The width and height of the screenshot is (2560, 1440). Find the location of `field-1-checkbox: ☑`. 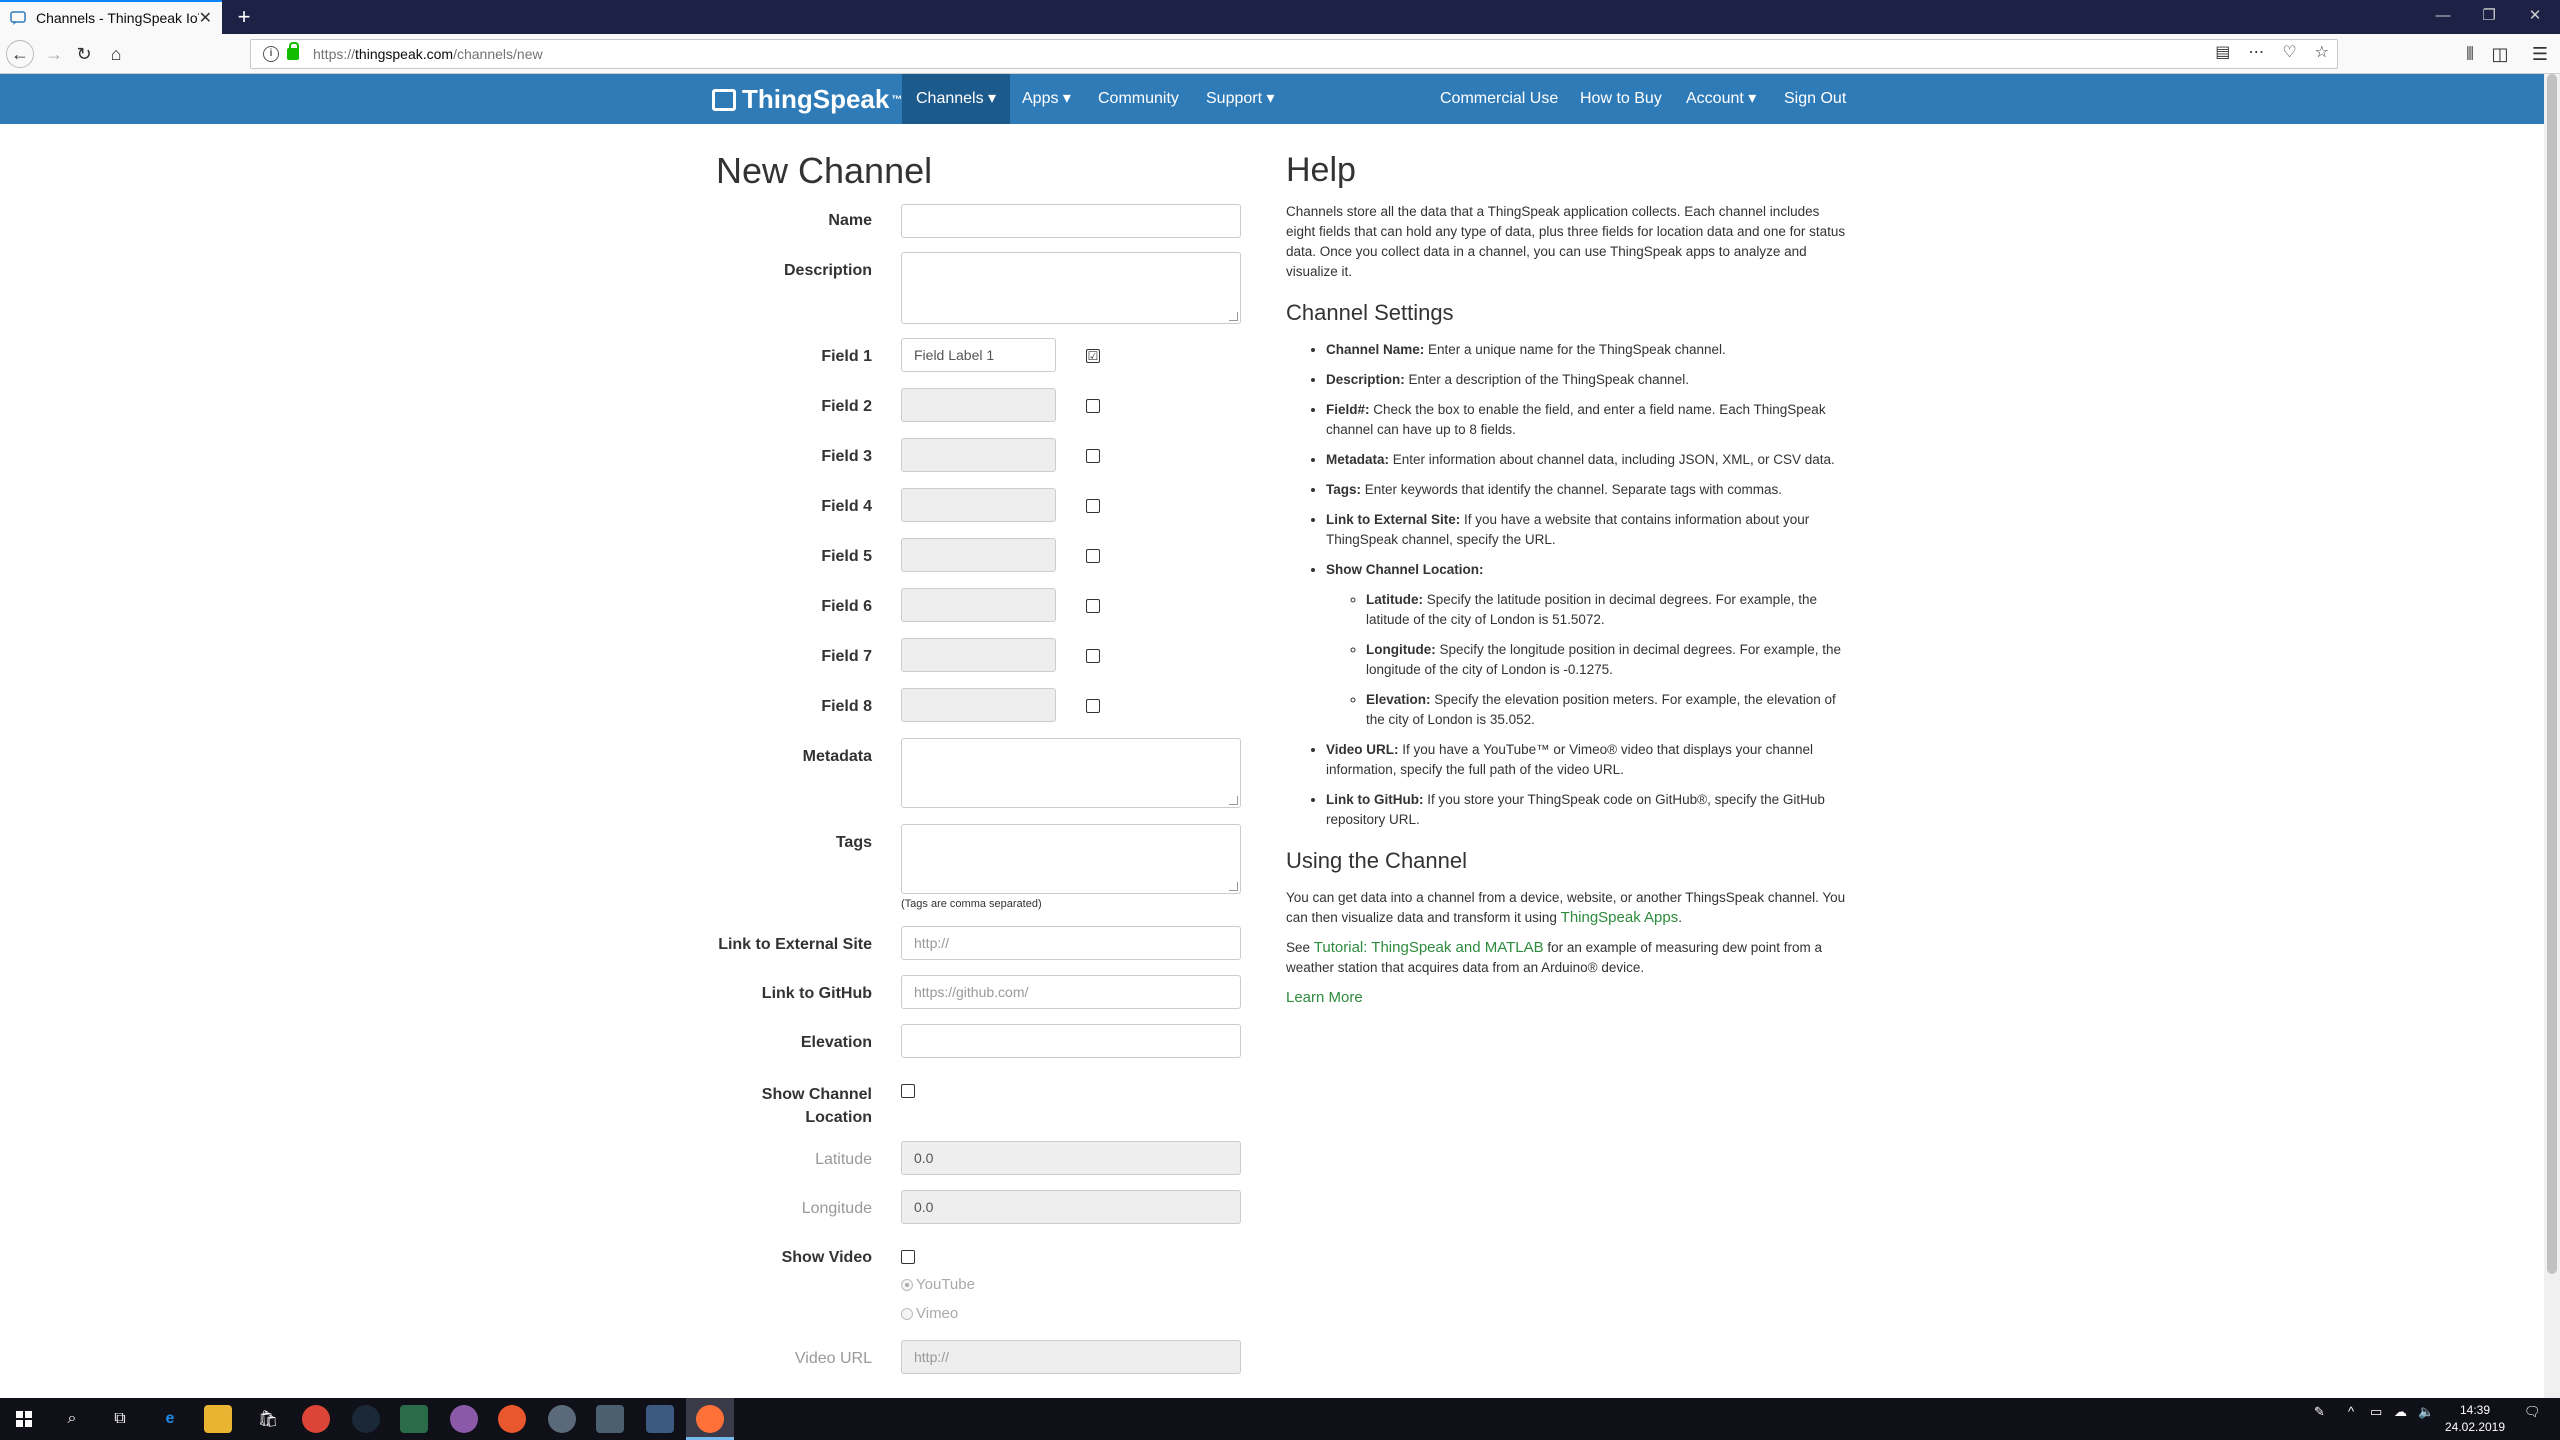

field-1-checkbox: ☑ is located at coordinates (1093, 356).